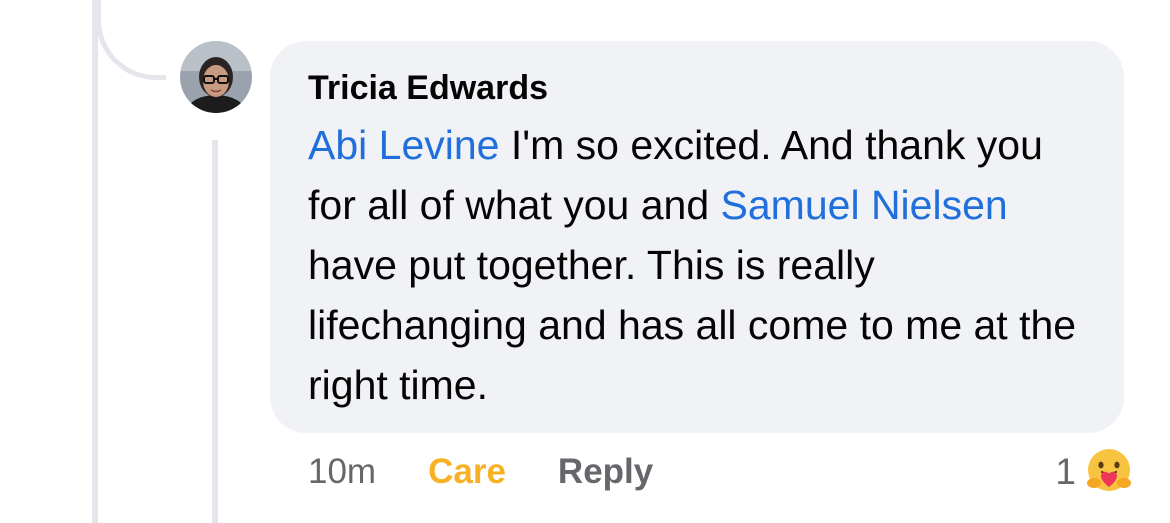  What do you see at coordinates (864, 205) in the screenshot?
I see `mention-link: Samuel Nielsen` at bounding box center [864, 205].